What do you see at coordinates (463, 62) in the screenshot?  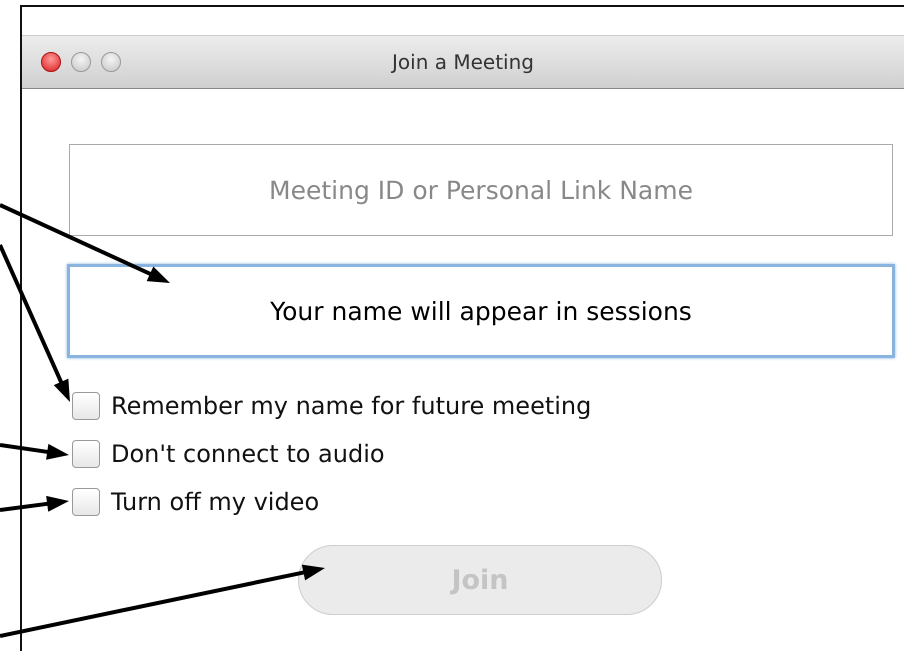 I see `window-title: Join a Meeting` at bounding box center [463, 62].